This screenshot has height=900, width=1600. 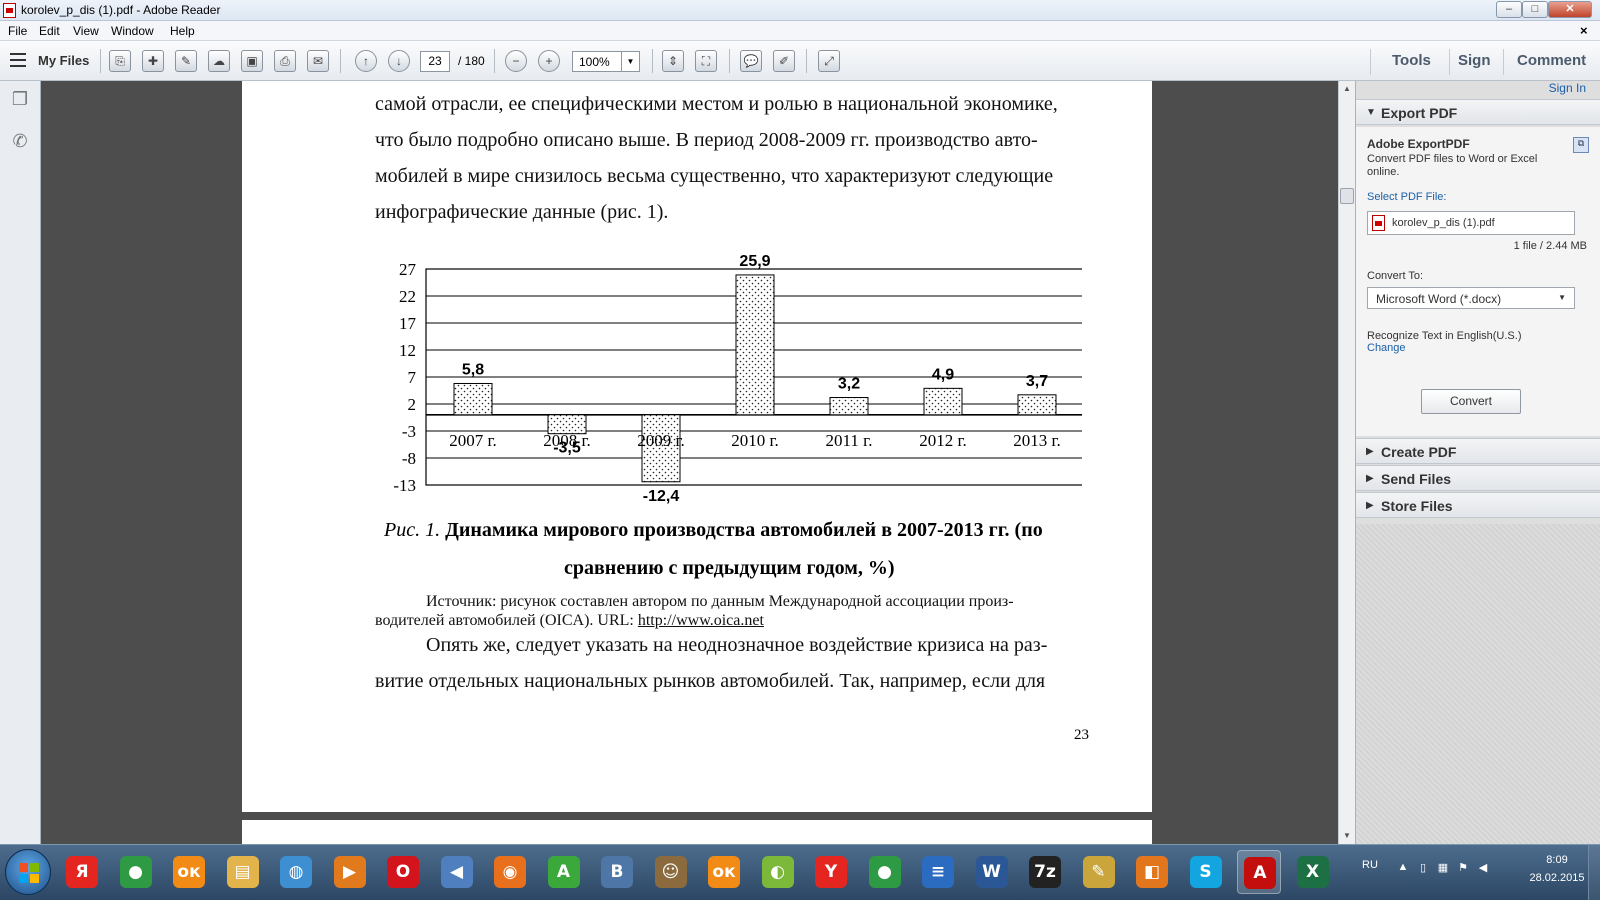 What do you see at coordinates (1386, 348) in the screenshot?
I see `change-language-link: Change` at bounding box center [1386, 348].